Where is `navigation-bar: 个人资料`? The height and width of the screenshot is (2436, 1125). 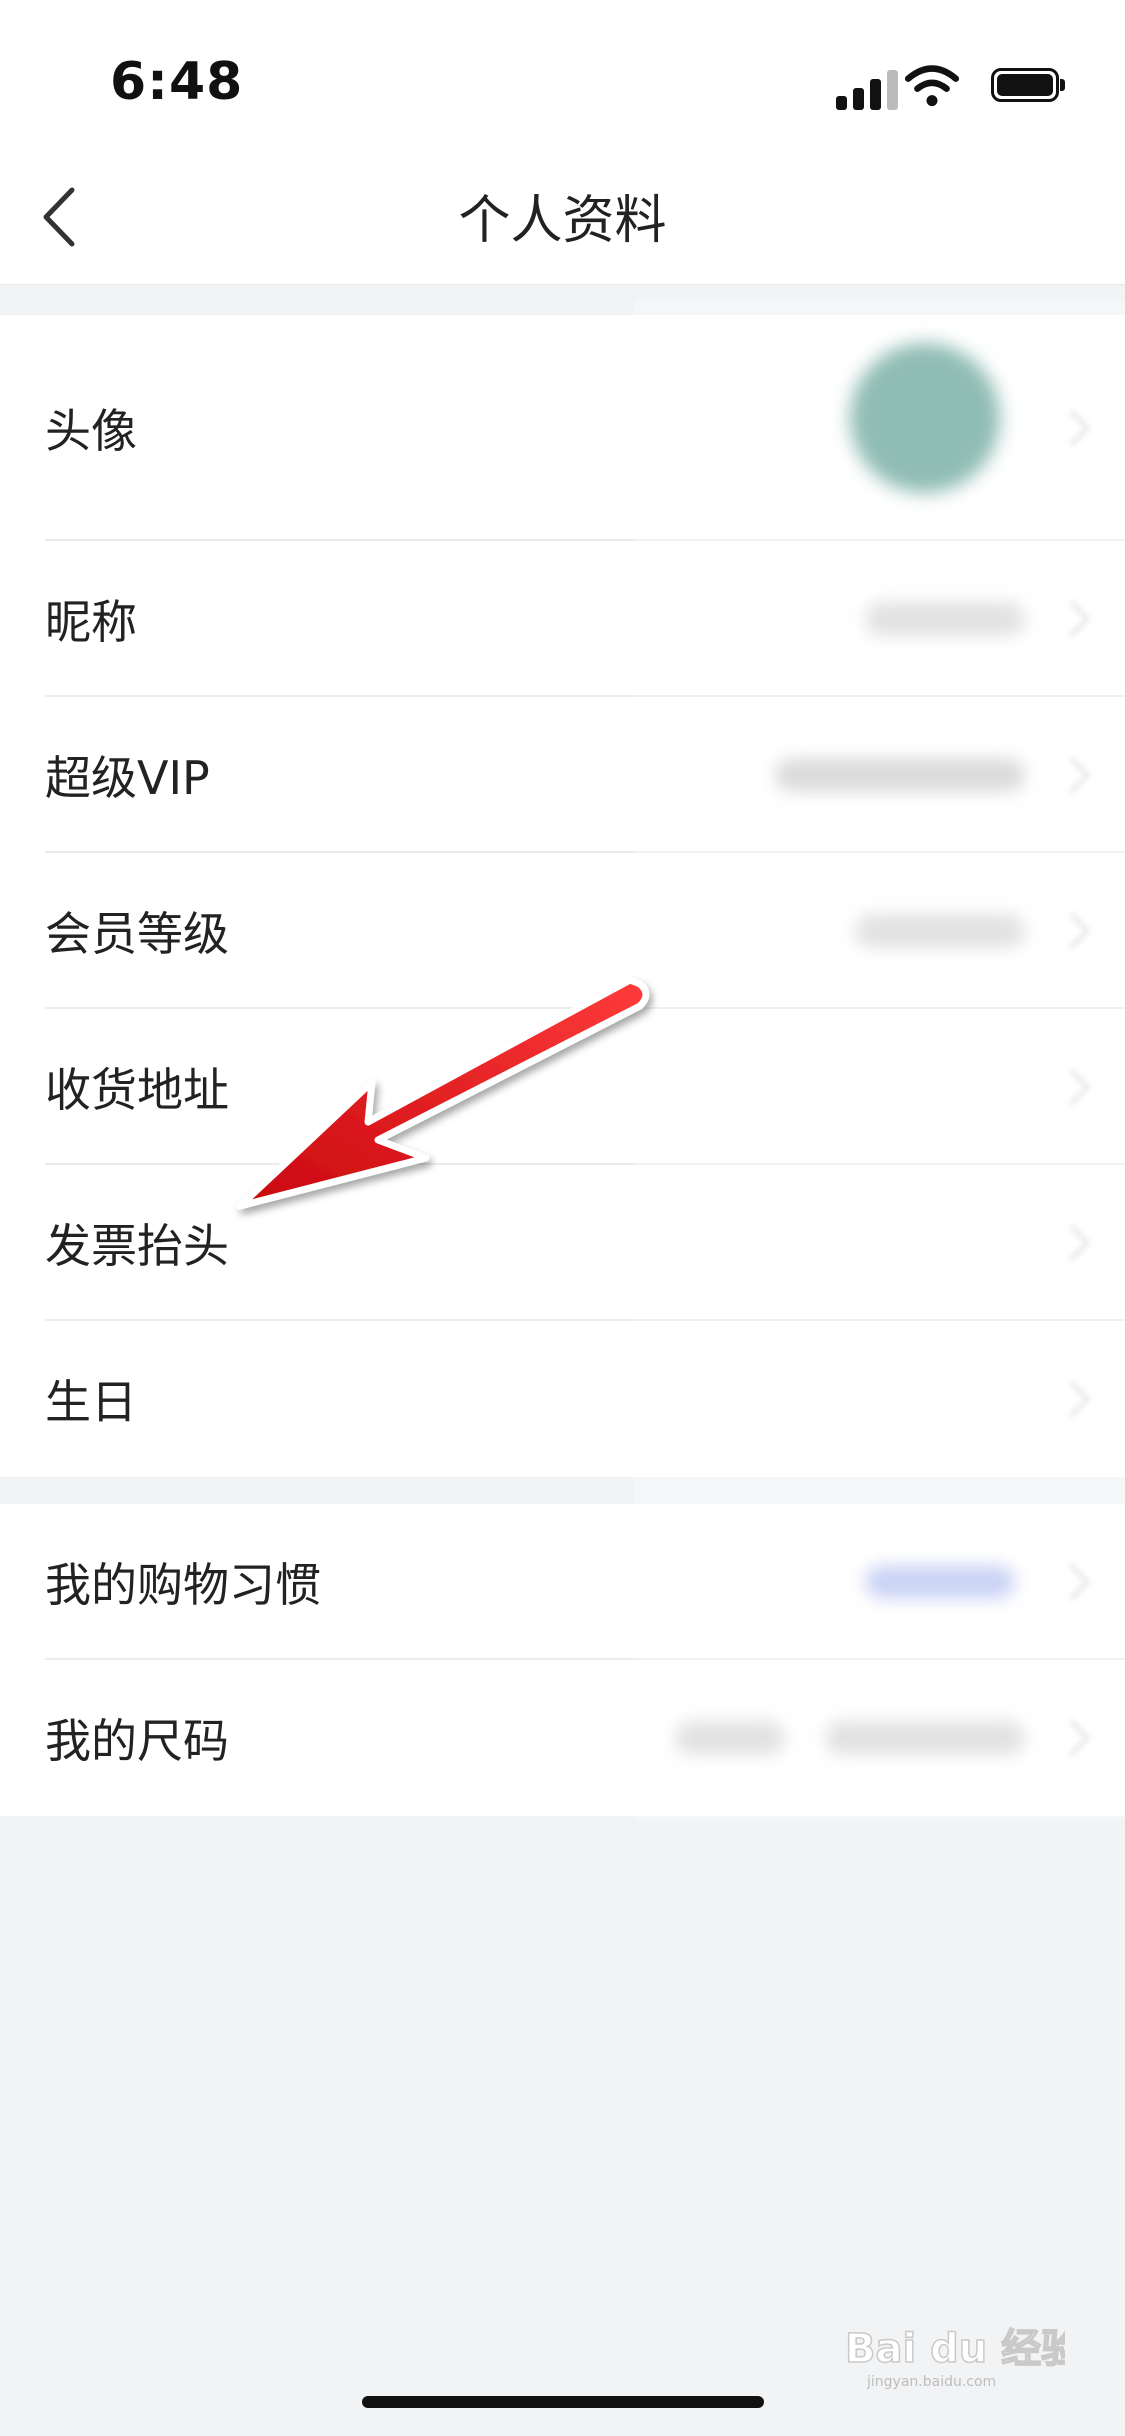
navigation-bar: 个人资料 is located at coordinates (562, 217).